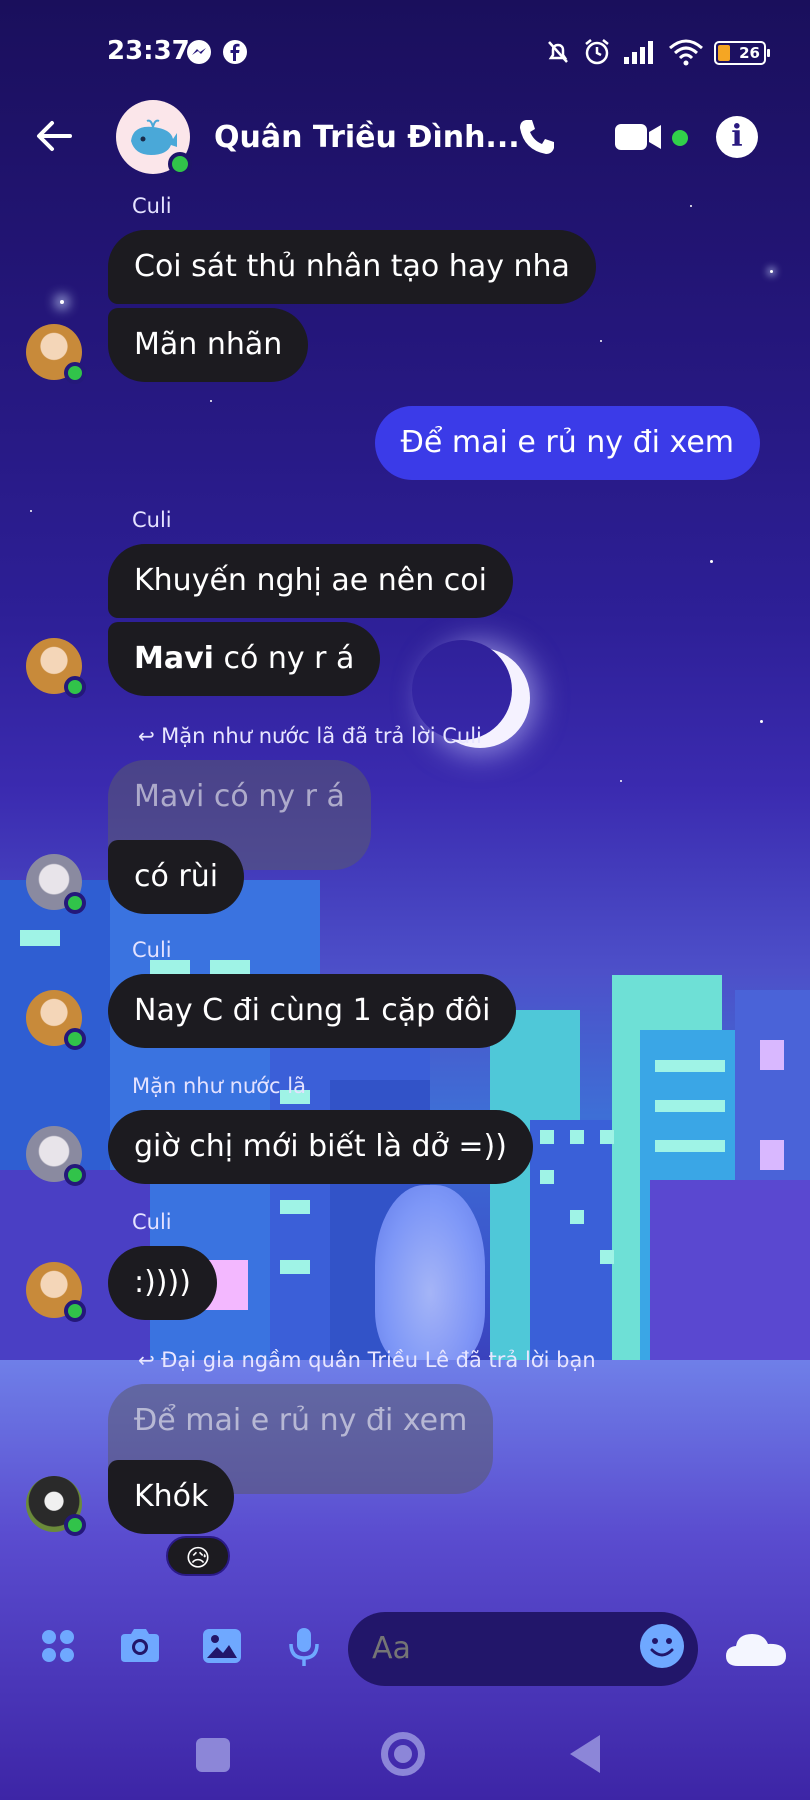  Describe the element at coordinates (171, 1497) in the screenshot. I see `message-bubble: Khók` at that location.